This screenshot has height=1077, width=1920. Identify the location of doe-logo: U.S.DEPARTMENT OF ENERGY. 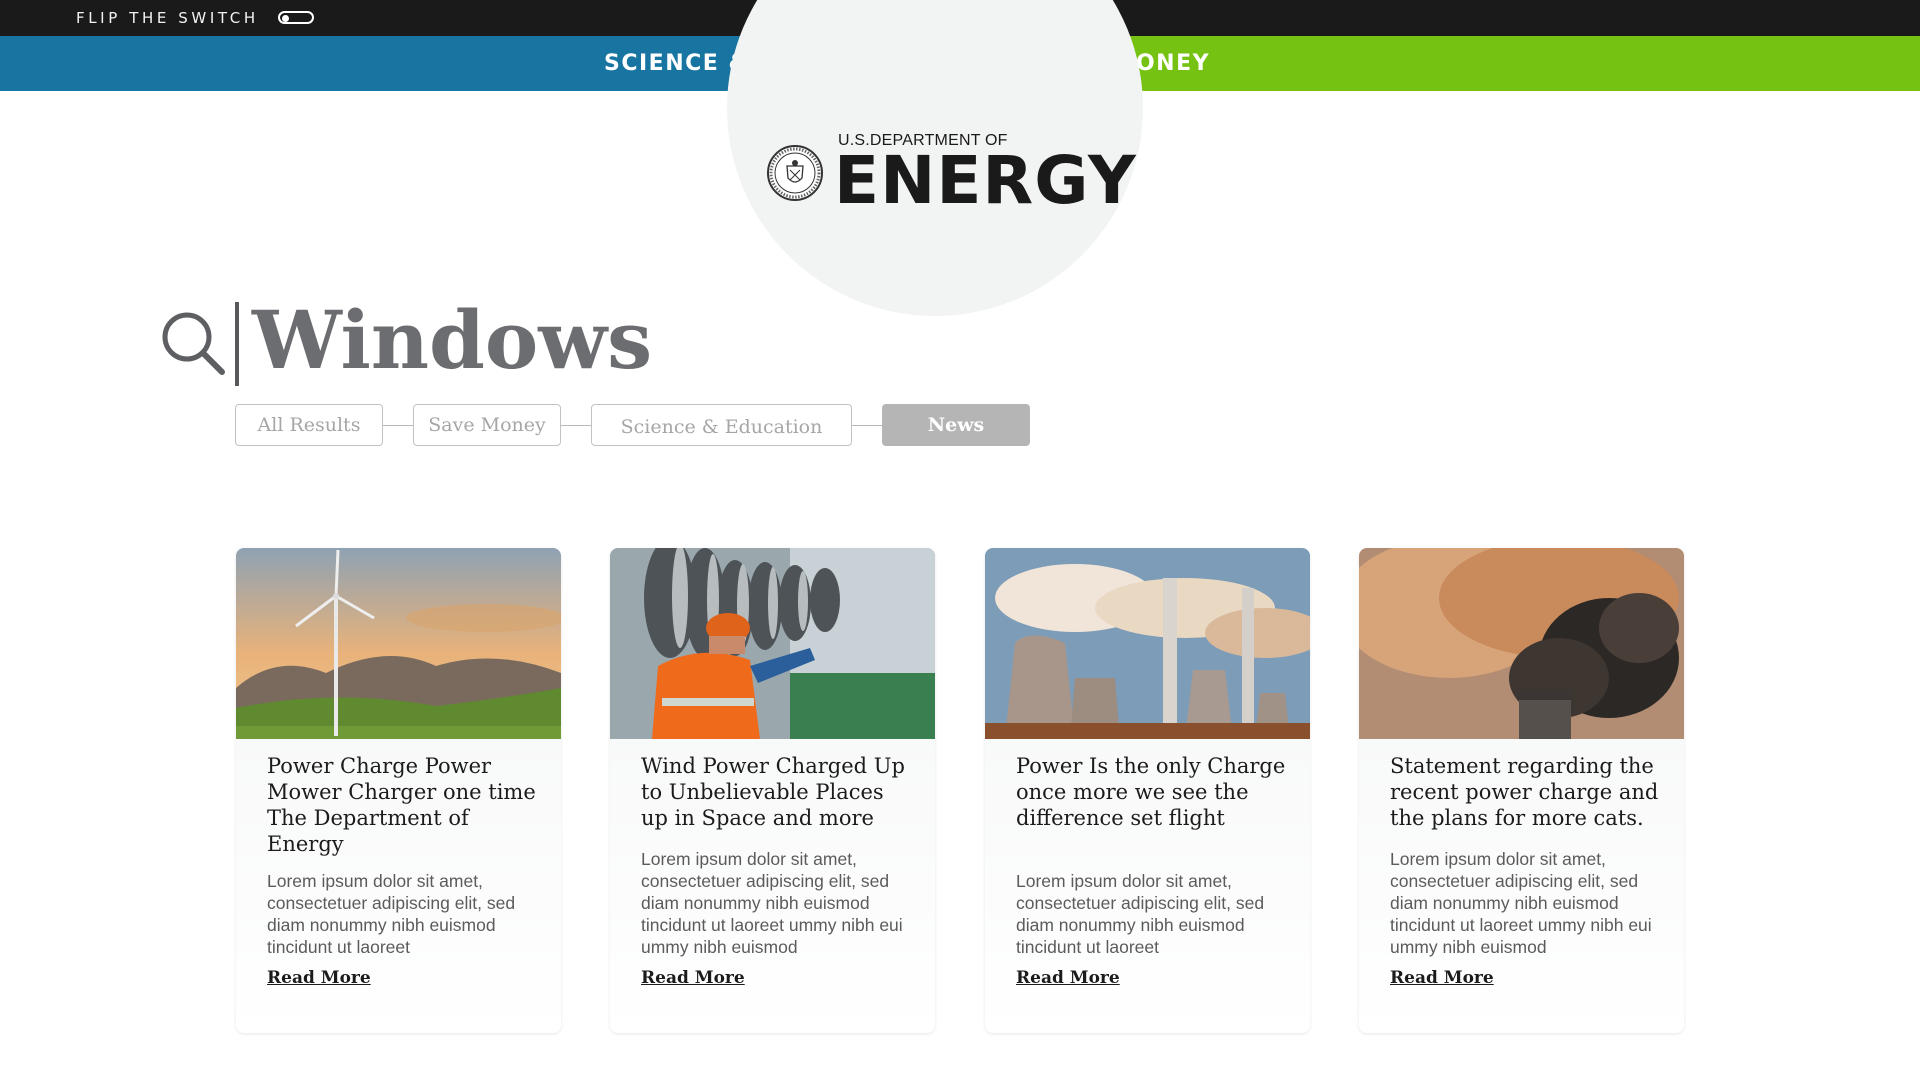
(951, 173).